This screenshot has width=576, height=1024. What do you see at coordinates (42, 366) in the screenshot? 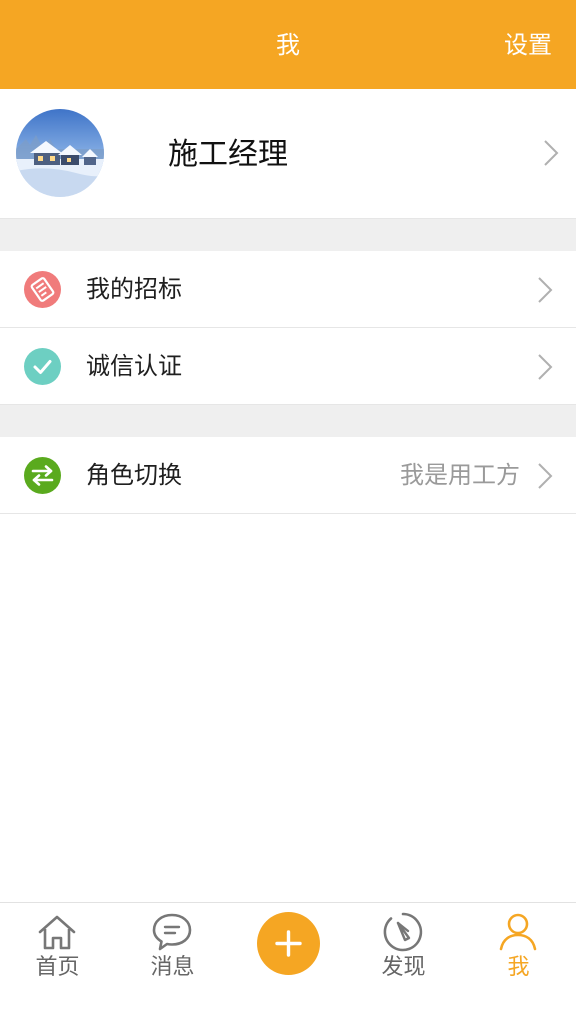
I see `checkmark-icon` at bounding box center [42, 366].